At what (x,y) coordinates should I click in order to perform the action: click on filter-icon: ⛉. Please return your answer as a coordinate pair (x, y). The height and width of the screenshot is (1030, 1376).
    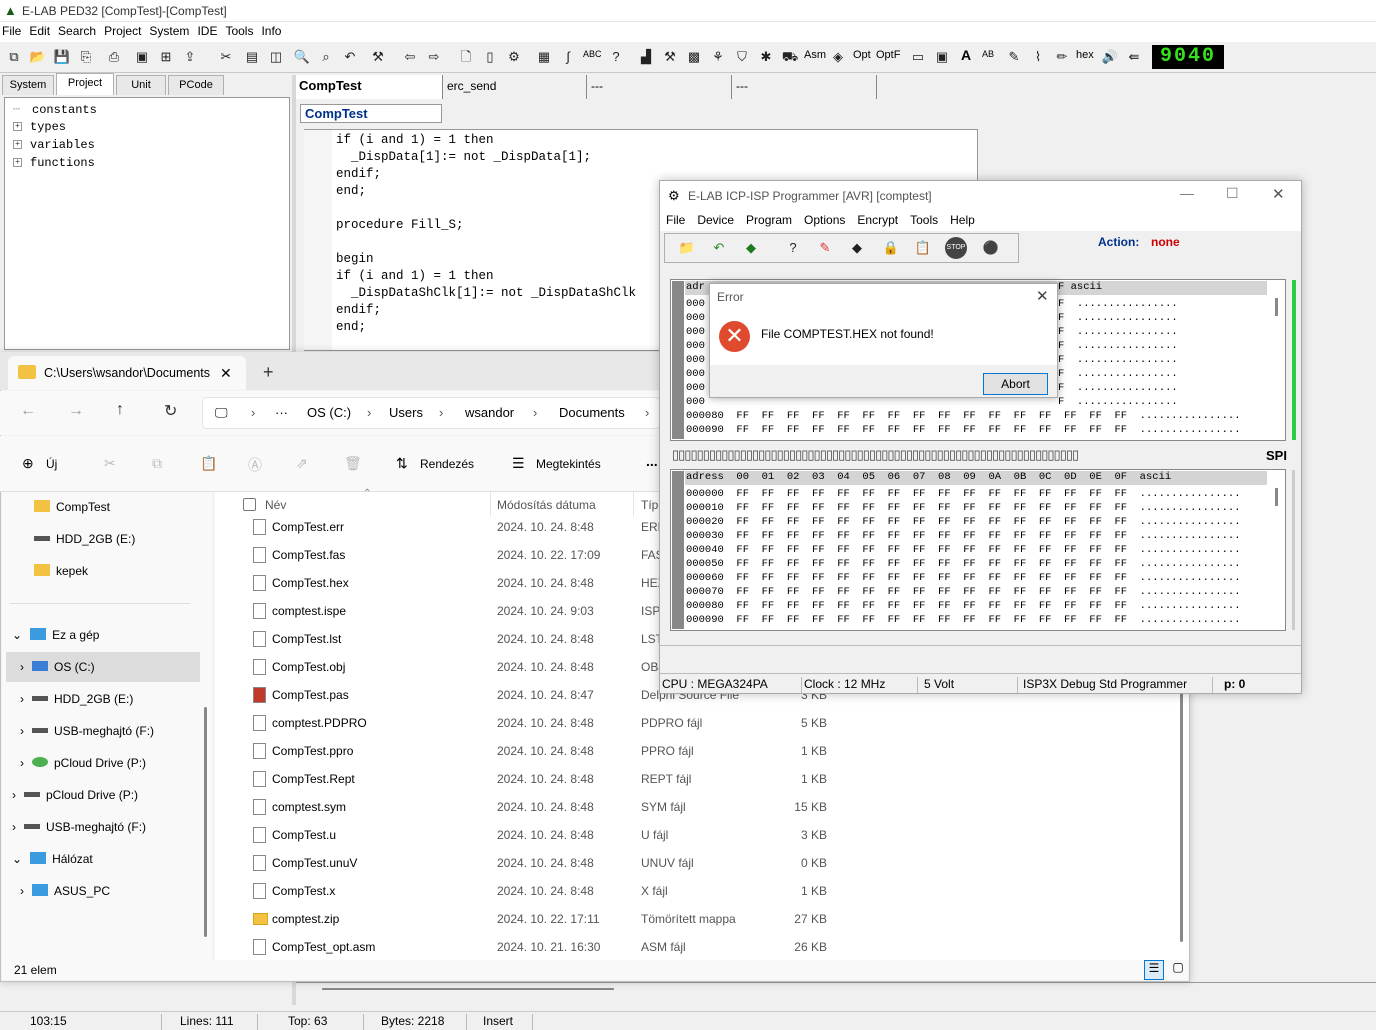
    Looking at the image, I should click on (742, 57).